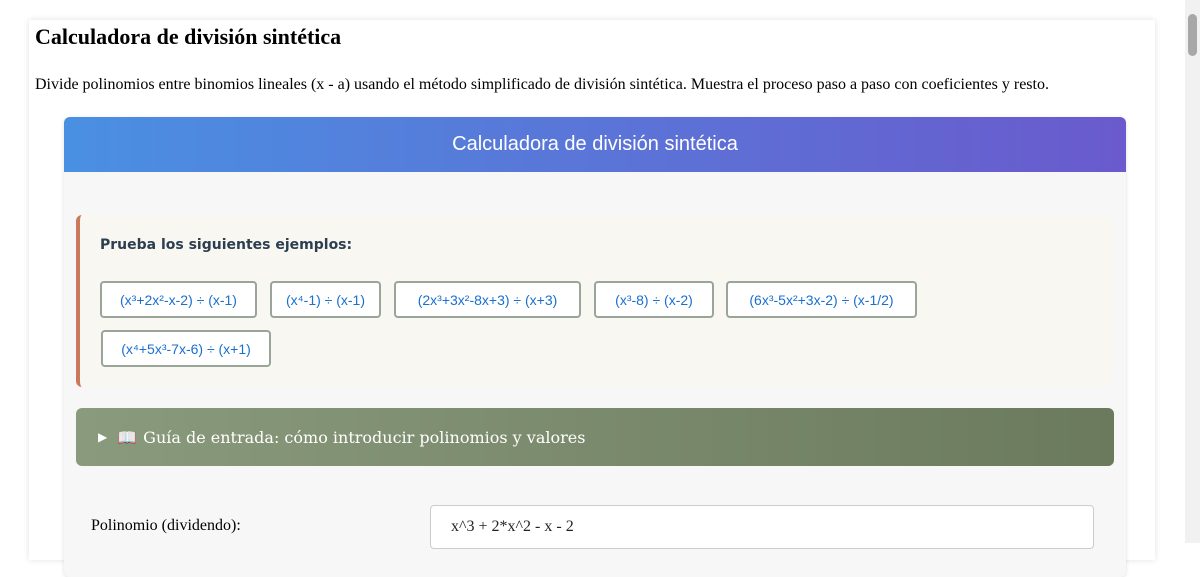 The image size is (1200, 577). Describe the element at coordinates (127, 437) in the screenshot. I see `book-icon: 📖` at that location.